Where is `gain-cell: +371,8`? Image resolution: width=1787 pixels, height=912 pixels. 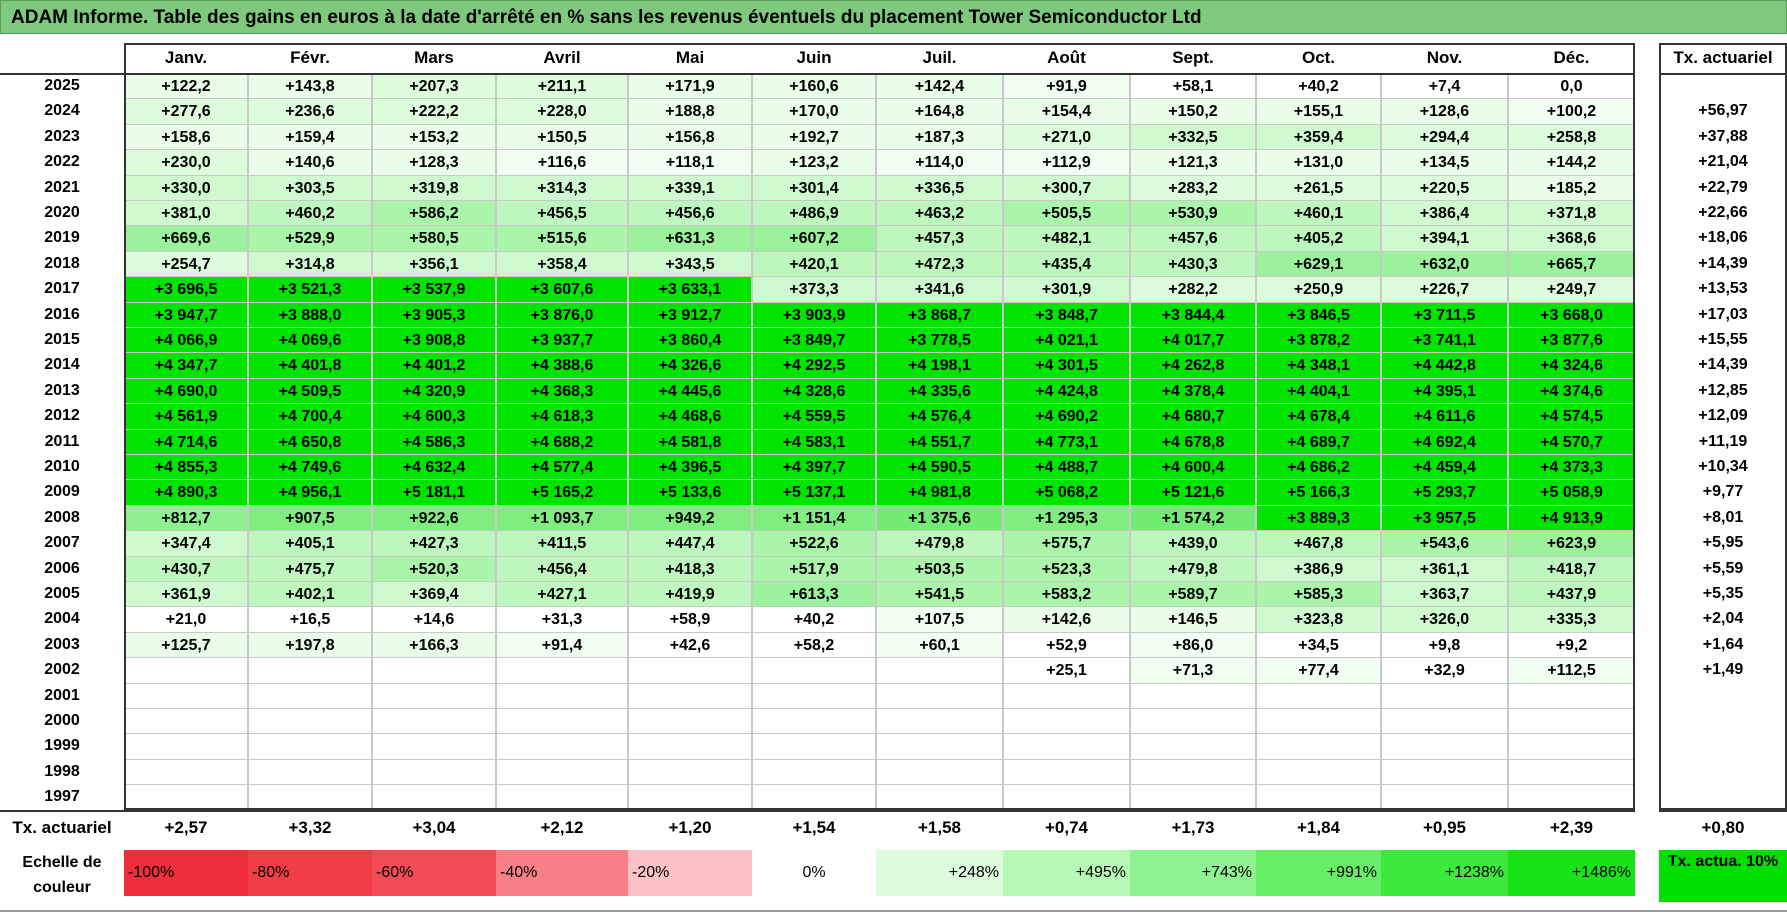 gain-cell: +371,8 is located at coordinates (1571, 213).